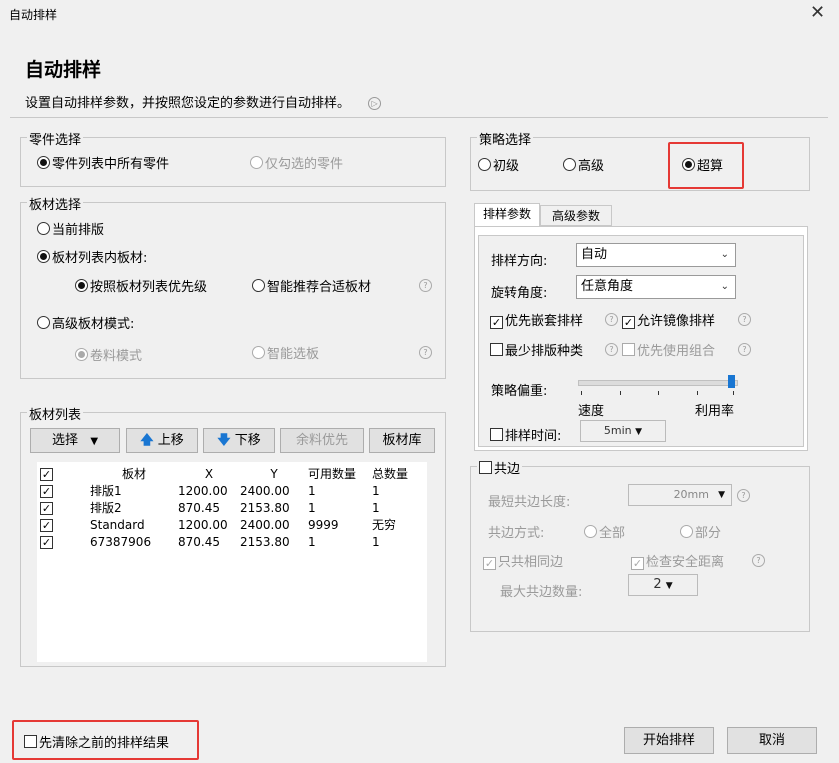 This screenshot has height=763, width=839. I want to click on select-button-label: 选择, so click(64, 440).